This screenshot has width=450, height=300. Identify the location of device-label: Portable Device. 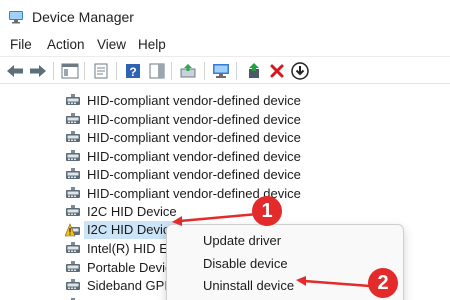
(133, 267).